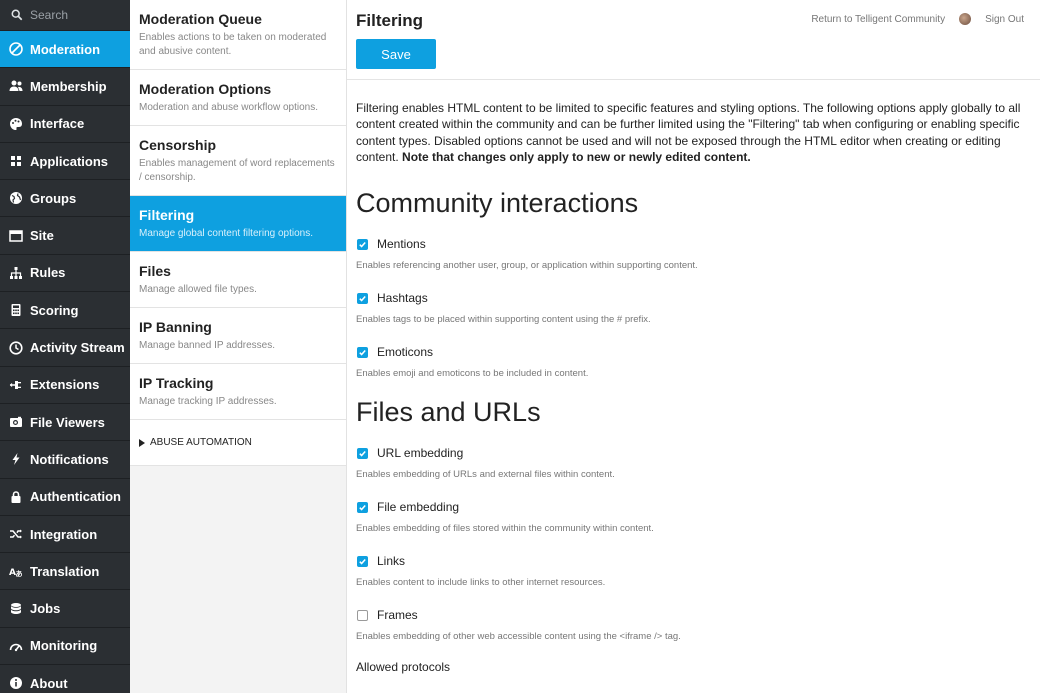 This screenshot has width=1040, height=693. Describe the element at coordinates (693, 352) in the screenshot. I see `option-row: Emoticons` at that location.